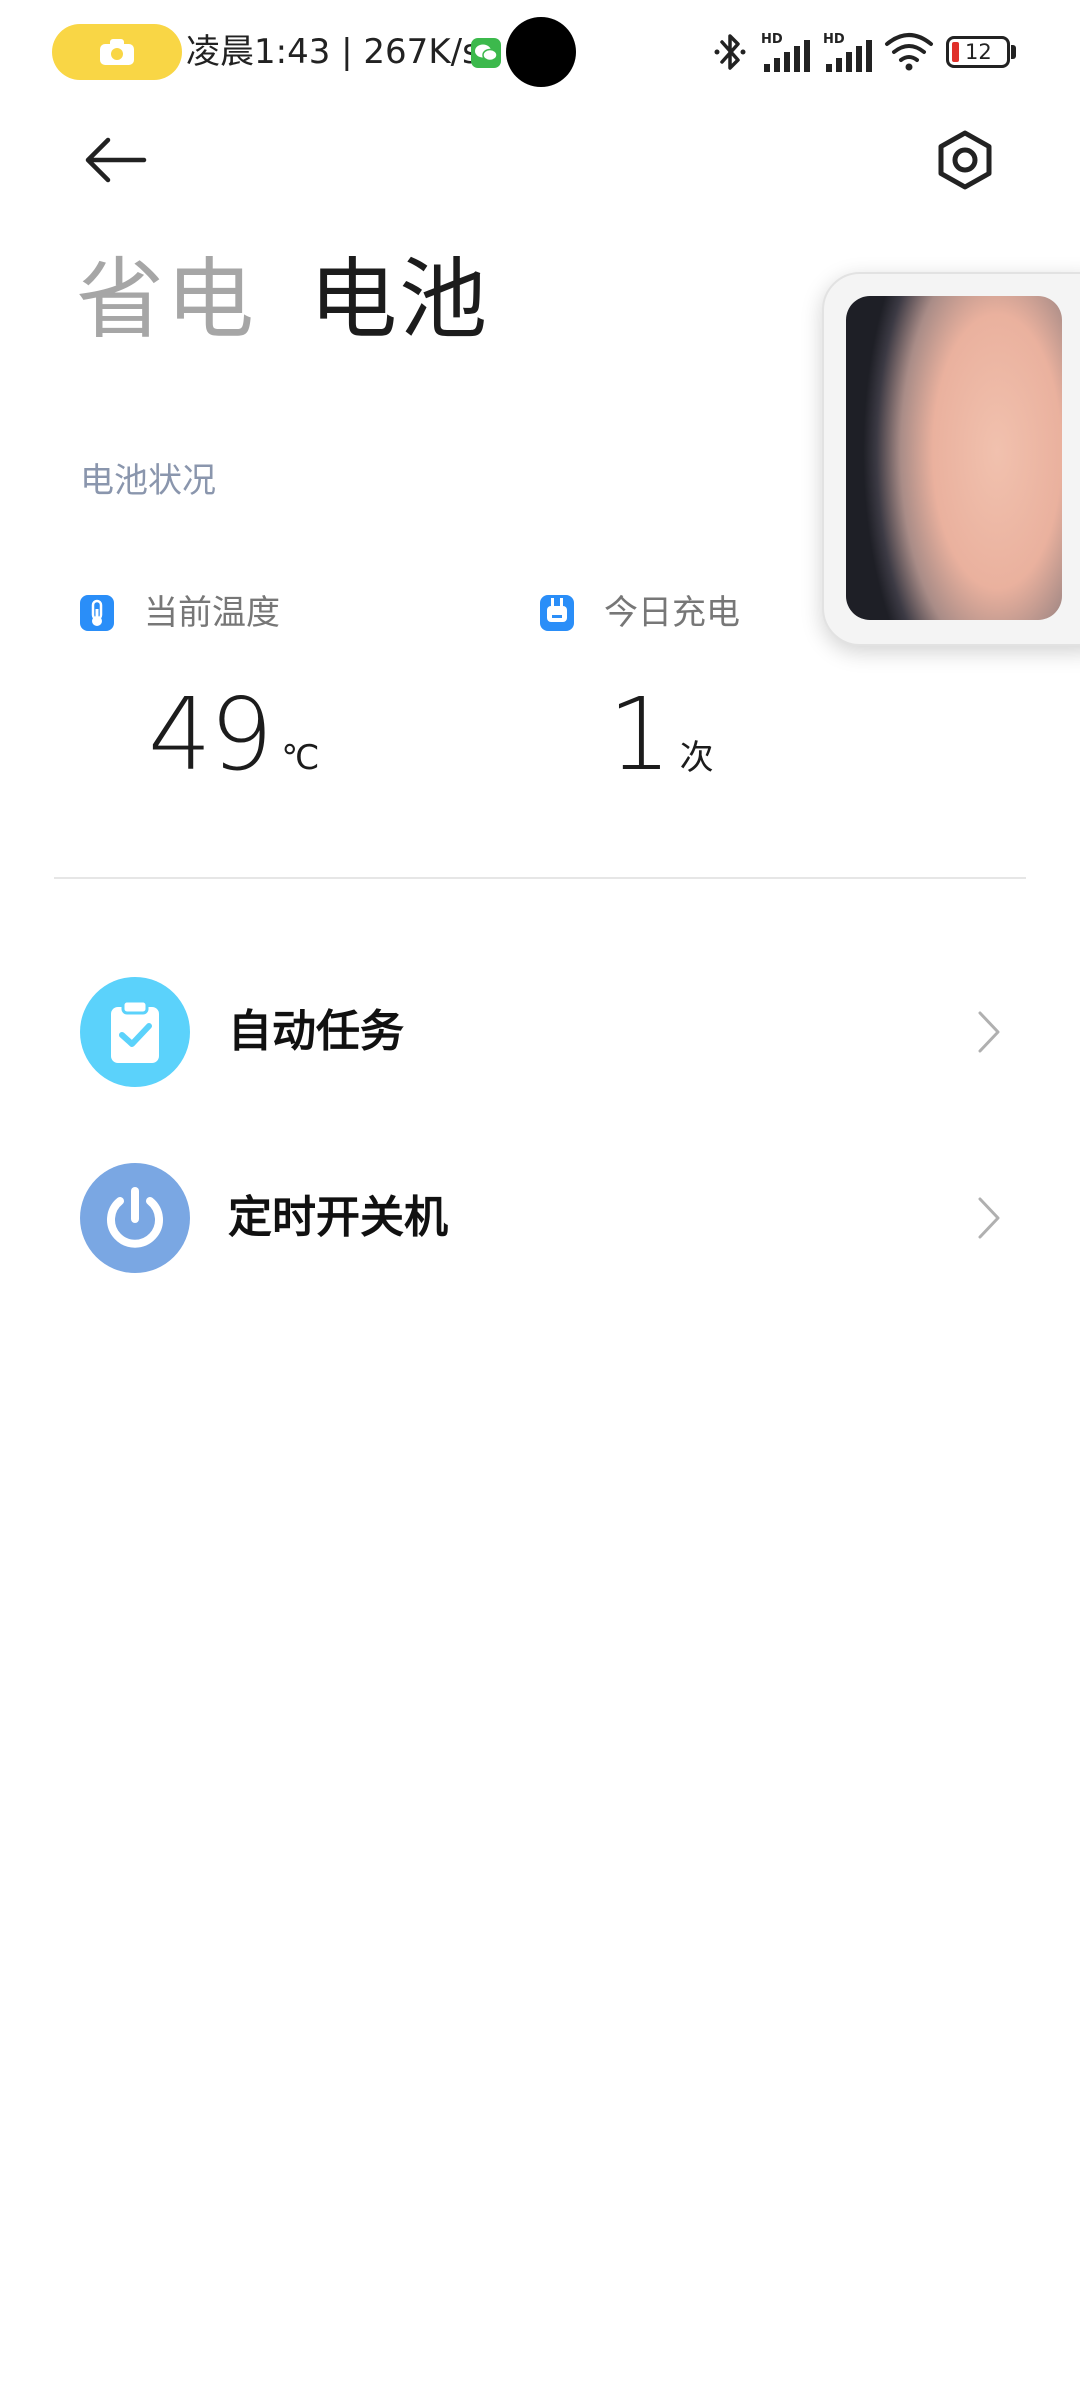  What do you see at coordinates (640, 734) in the screenshot?
I see `charge-today-value: 1` at bounding box center [640, 734].